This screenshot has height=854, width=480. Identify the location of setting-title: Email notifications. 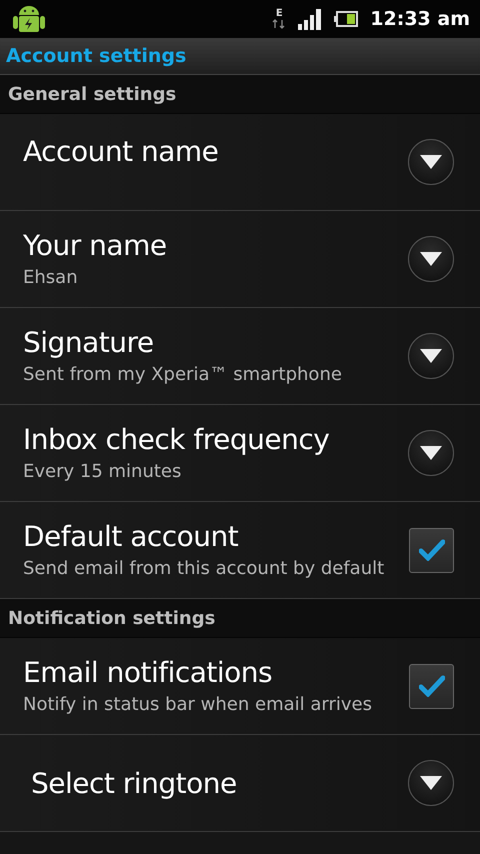
(148, 673).